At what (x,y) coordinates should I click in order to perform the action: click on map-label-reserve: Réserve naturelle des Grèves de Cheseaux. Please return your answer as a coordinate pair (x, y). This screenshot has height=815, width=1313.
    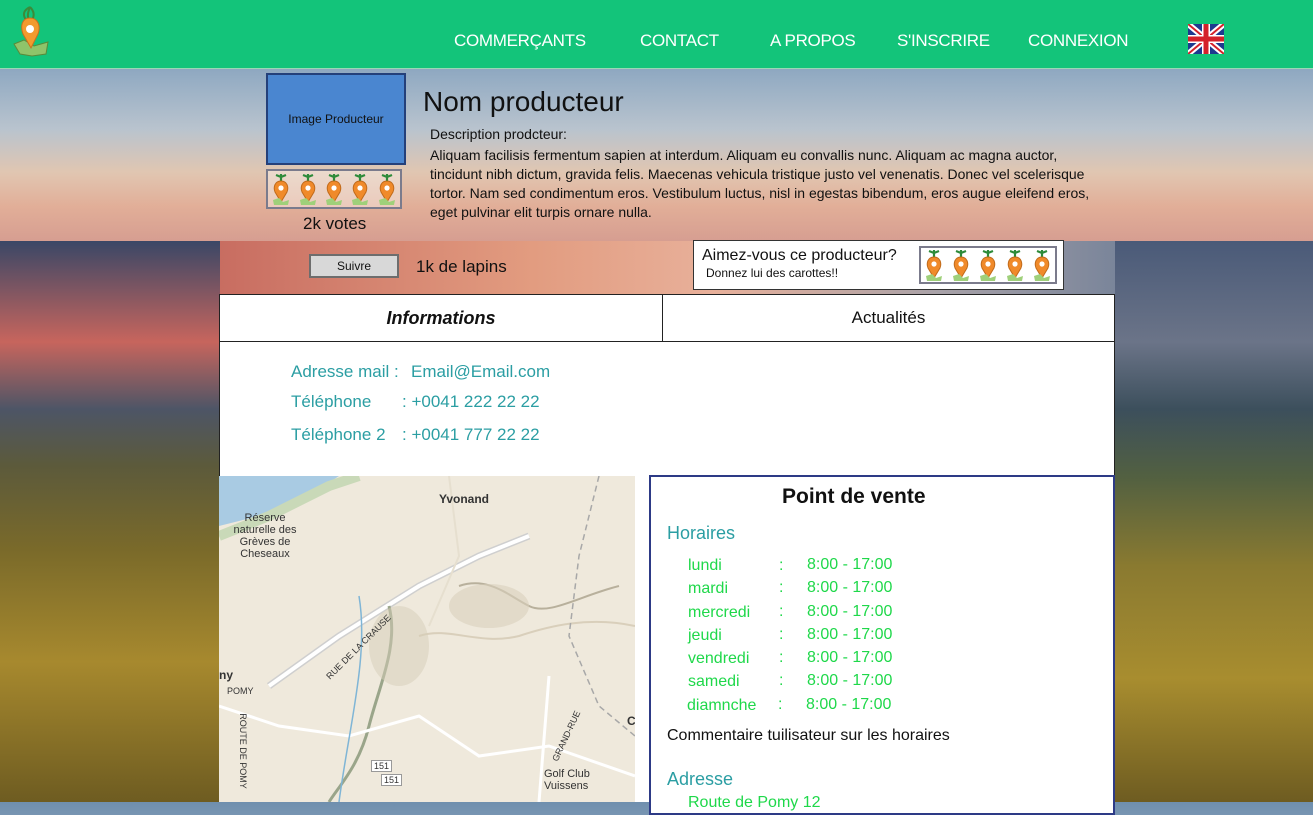
    Looking at the image, I should click on (265, 536).